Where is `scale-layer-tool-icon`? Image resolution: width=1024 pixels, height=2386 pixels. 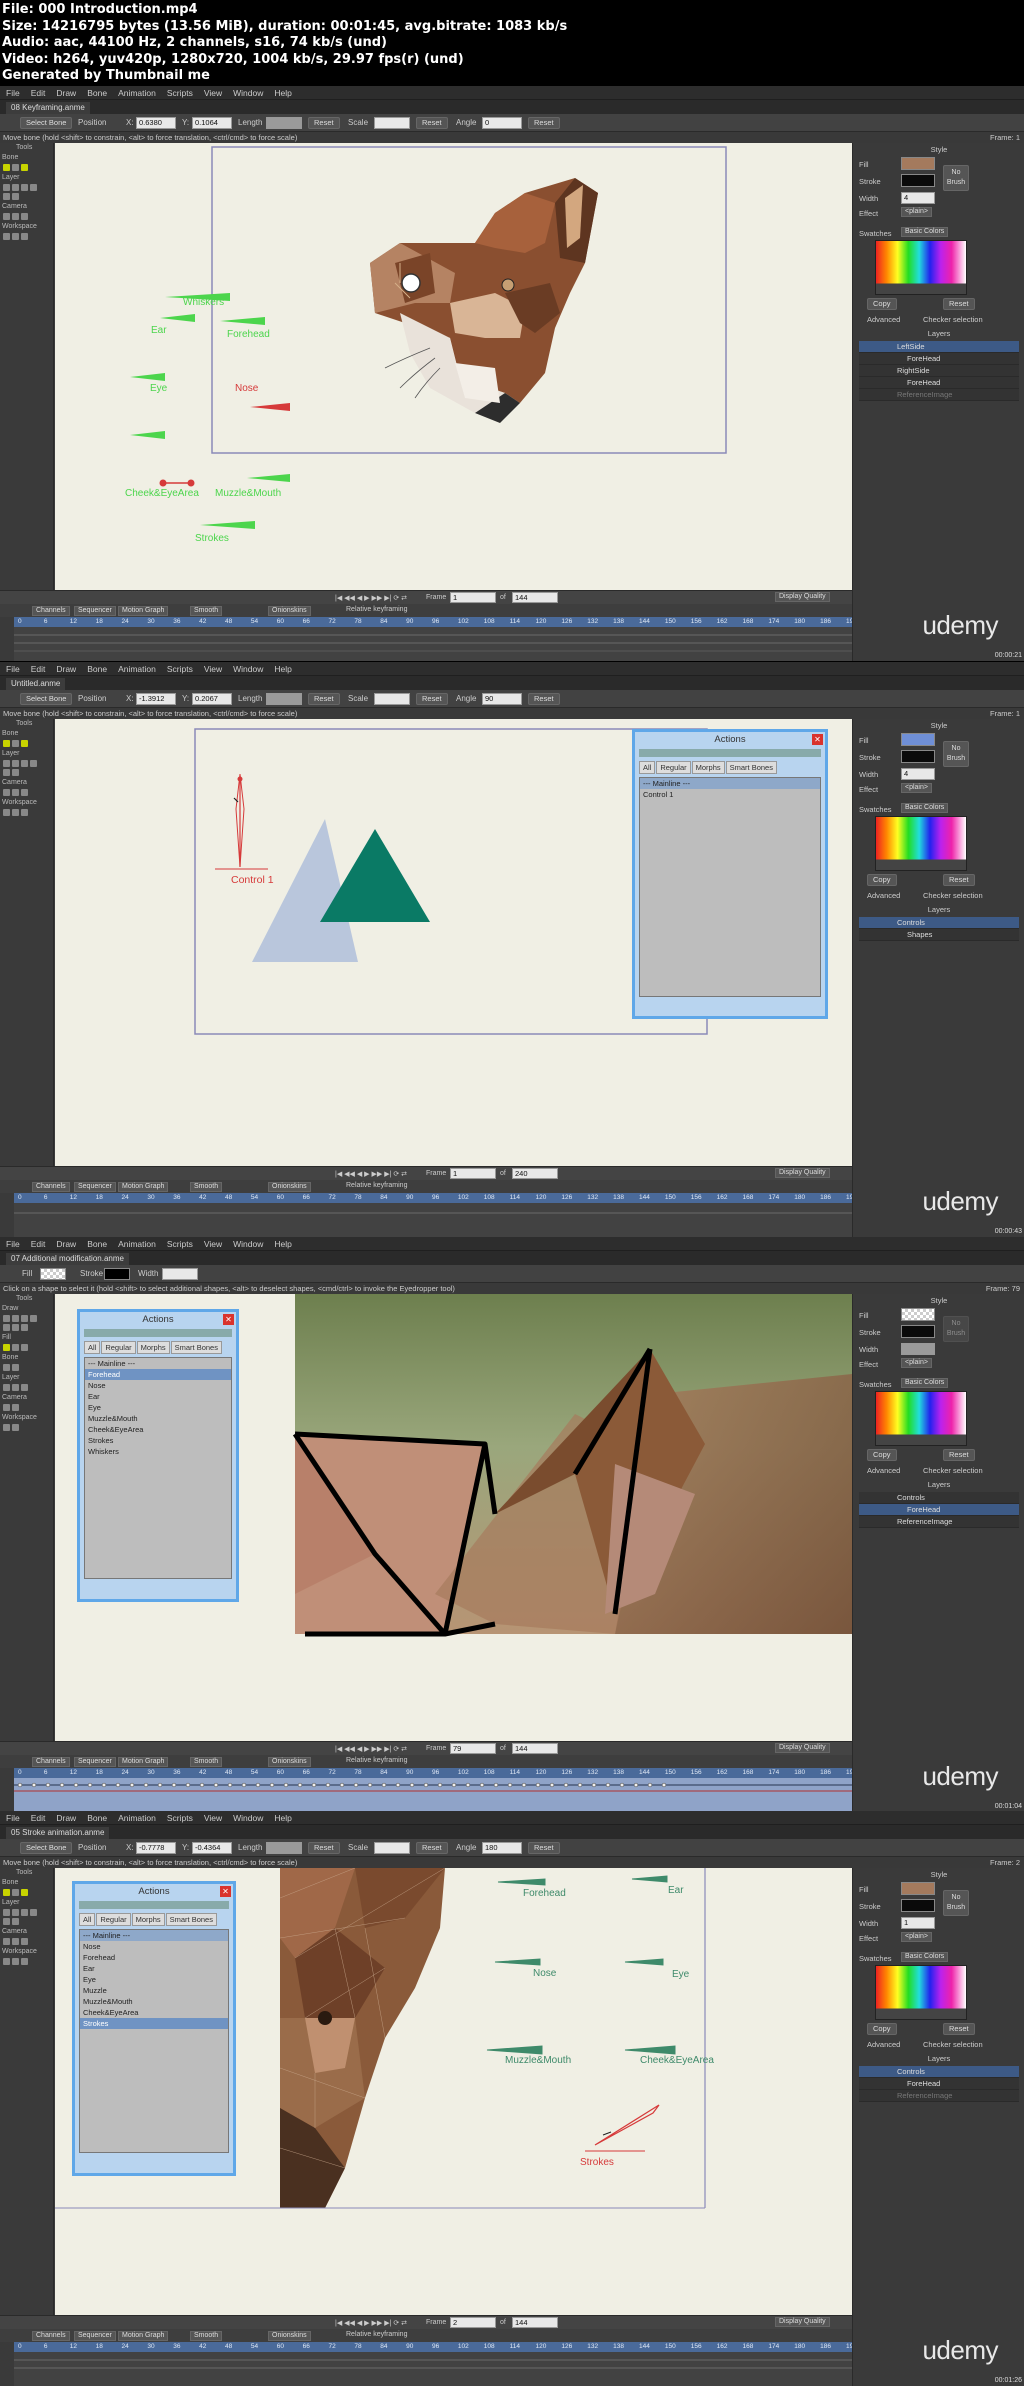 scale-layer-tool-icon is located at coordinates (15, 1912).